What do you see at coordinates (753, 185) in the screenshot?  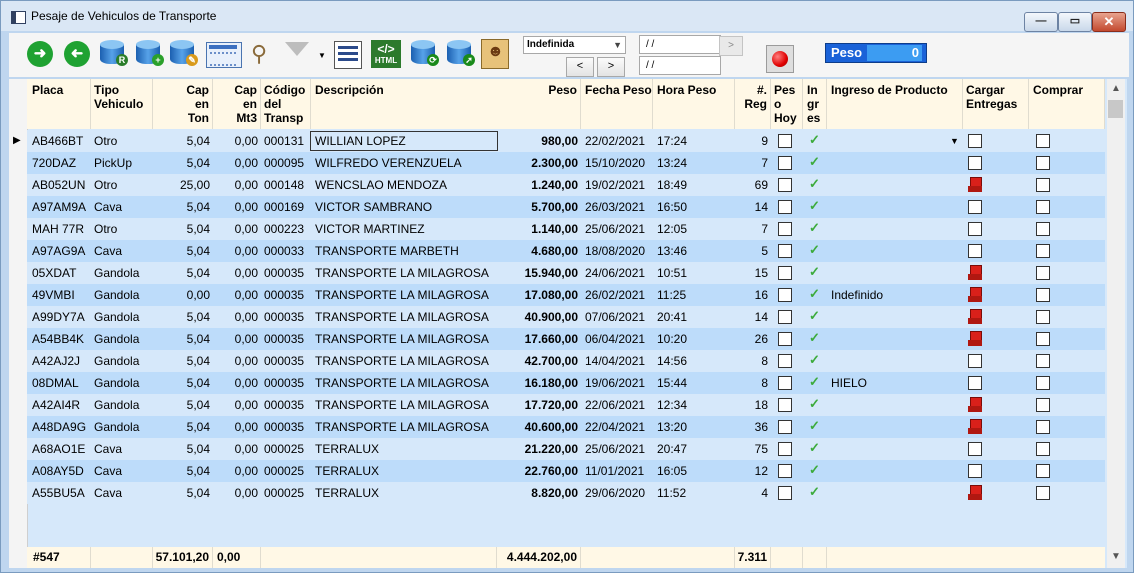 I see `cell-reg: 69` at bounding box center [753, 185].